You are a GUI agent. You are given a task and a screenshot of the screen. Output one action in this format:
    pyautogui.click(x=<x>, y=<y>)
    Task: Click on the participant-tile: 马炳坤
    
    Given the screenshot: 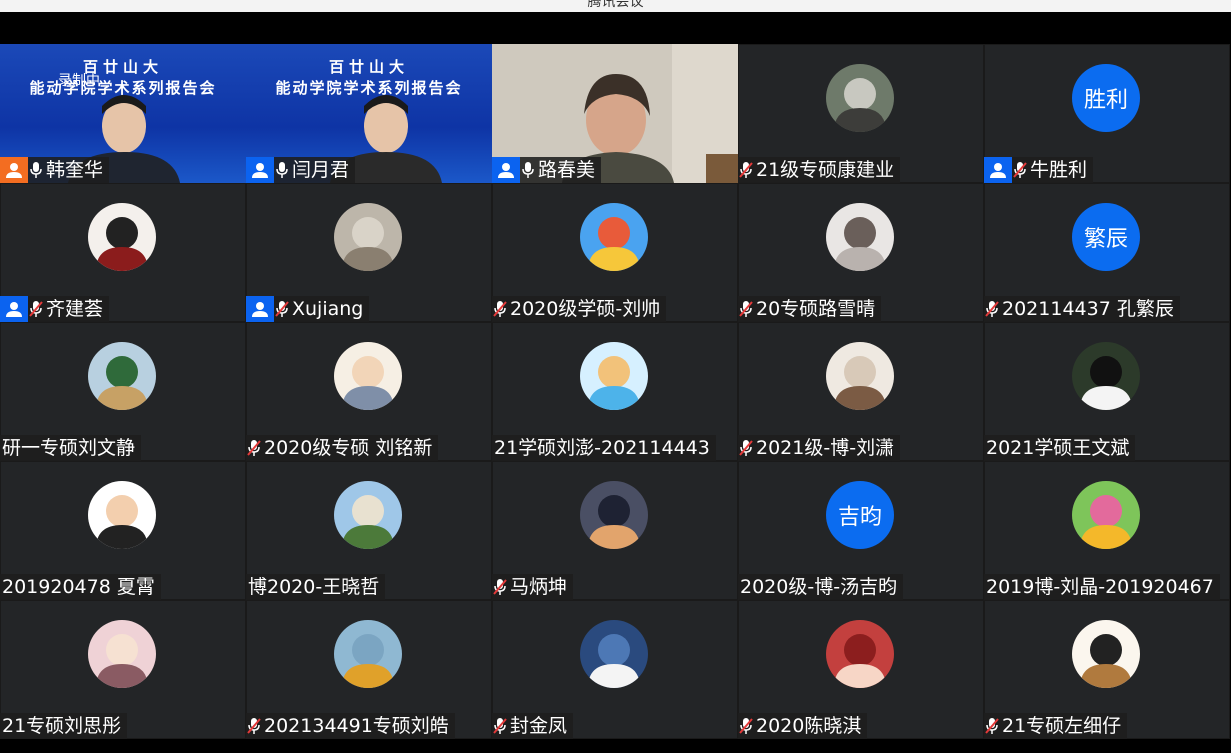 What is the action you would take?
    pyautogui.click(x=615, y=530)
    